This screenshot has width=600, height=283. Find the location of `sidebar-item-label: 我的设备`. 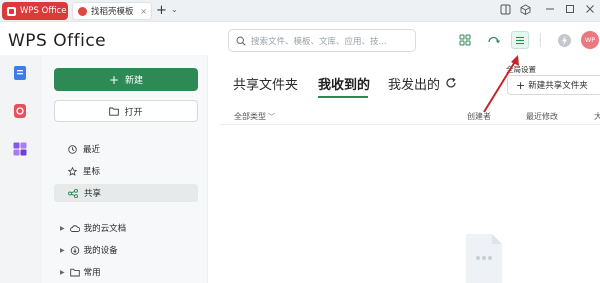

sidebar-item-label: 我的设备 is located at coordinates (100, 251).